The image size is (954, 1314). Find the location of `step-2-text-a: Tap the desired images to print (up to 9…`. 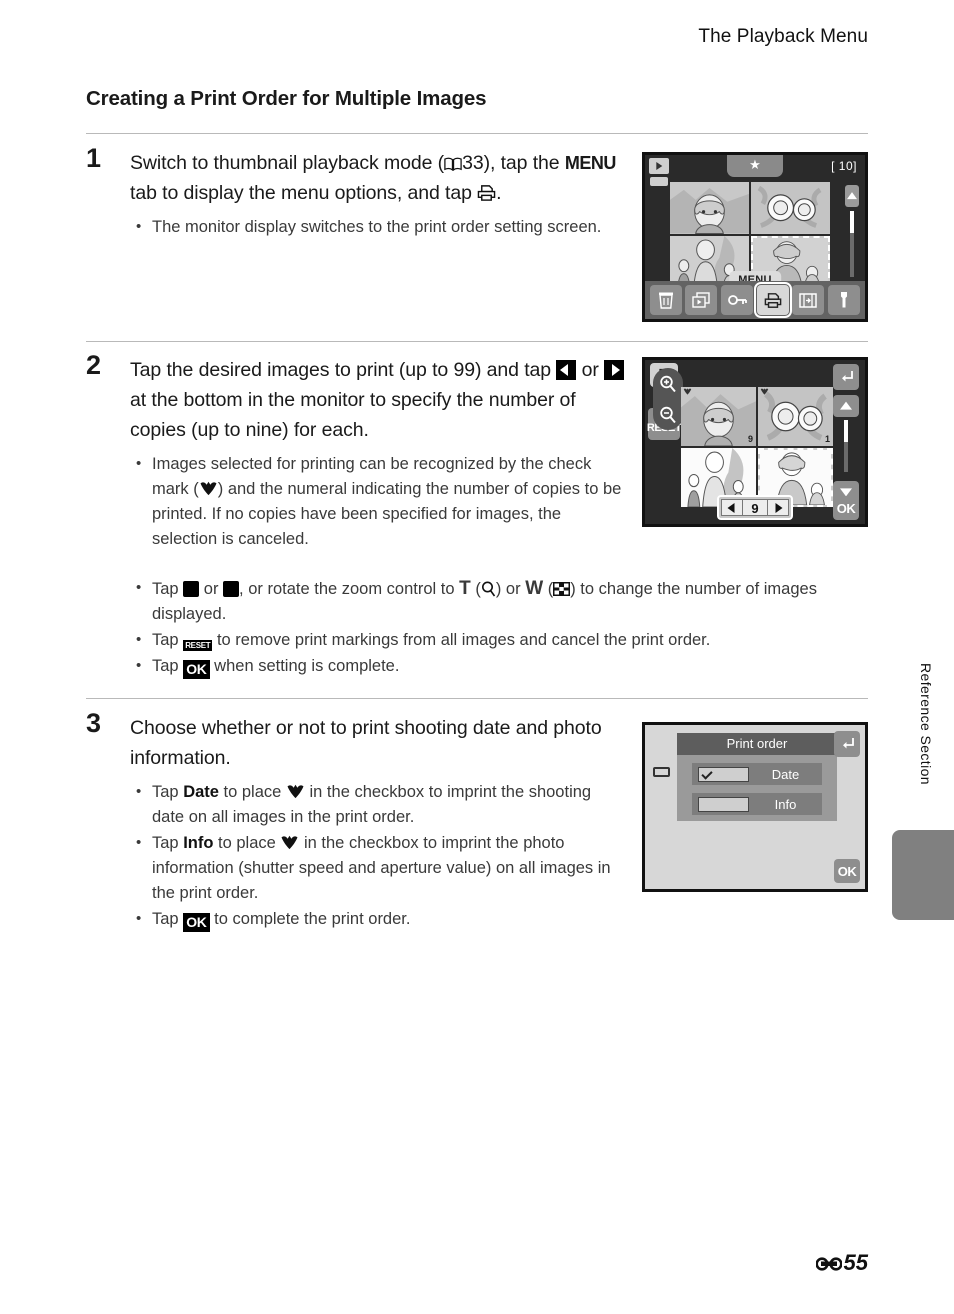

step-2-text-a: Tap the desired images to print (up to 9… is located at coordinates (343, 370).